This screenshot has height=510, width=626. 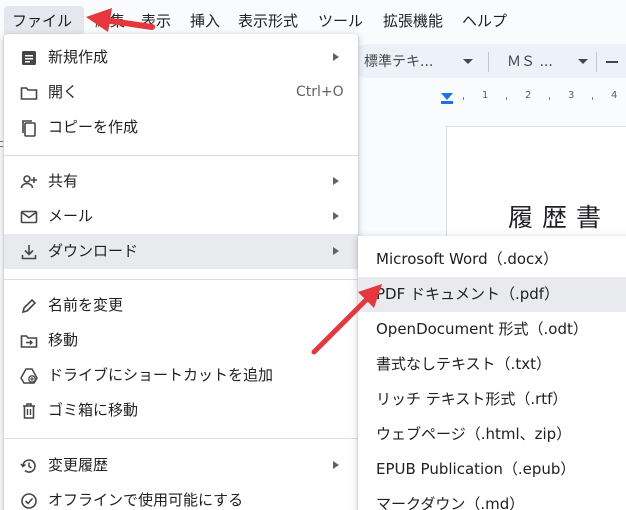 I want to click on menu-item-label: ゴミ箱に移動, so click(x=93, y=410).